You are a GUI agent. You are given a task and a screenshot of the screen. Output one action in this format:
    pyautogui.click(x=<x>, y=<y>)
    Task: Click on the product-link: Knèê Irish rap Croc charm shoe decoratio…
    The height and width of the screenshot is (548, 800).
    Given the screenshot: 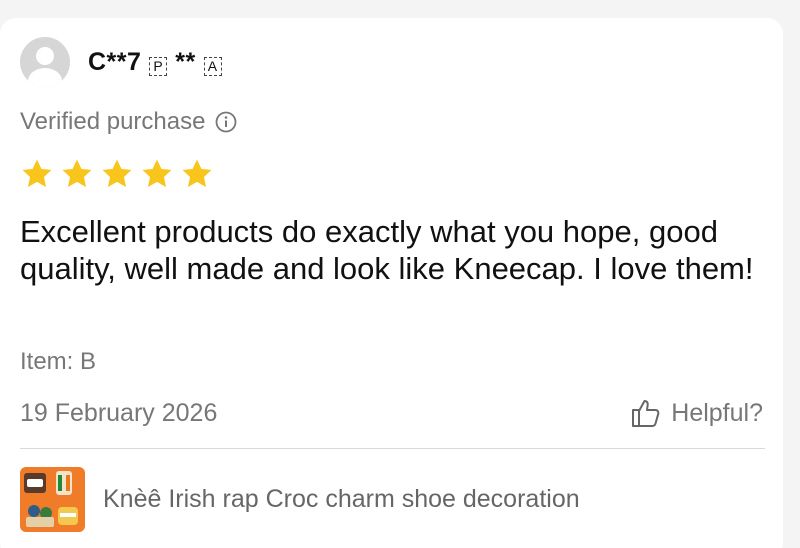 What is the action you would take?
    pyautogui.click(x=300, y=499)
    